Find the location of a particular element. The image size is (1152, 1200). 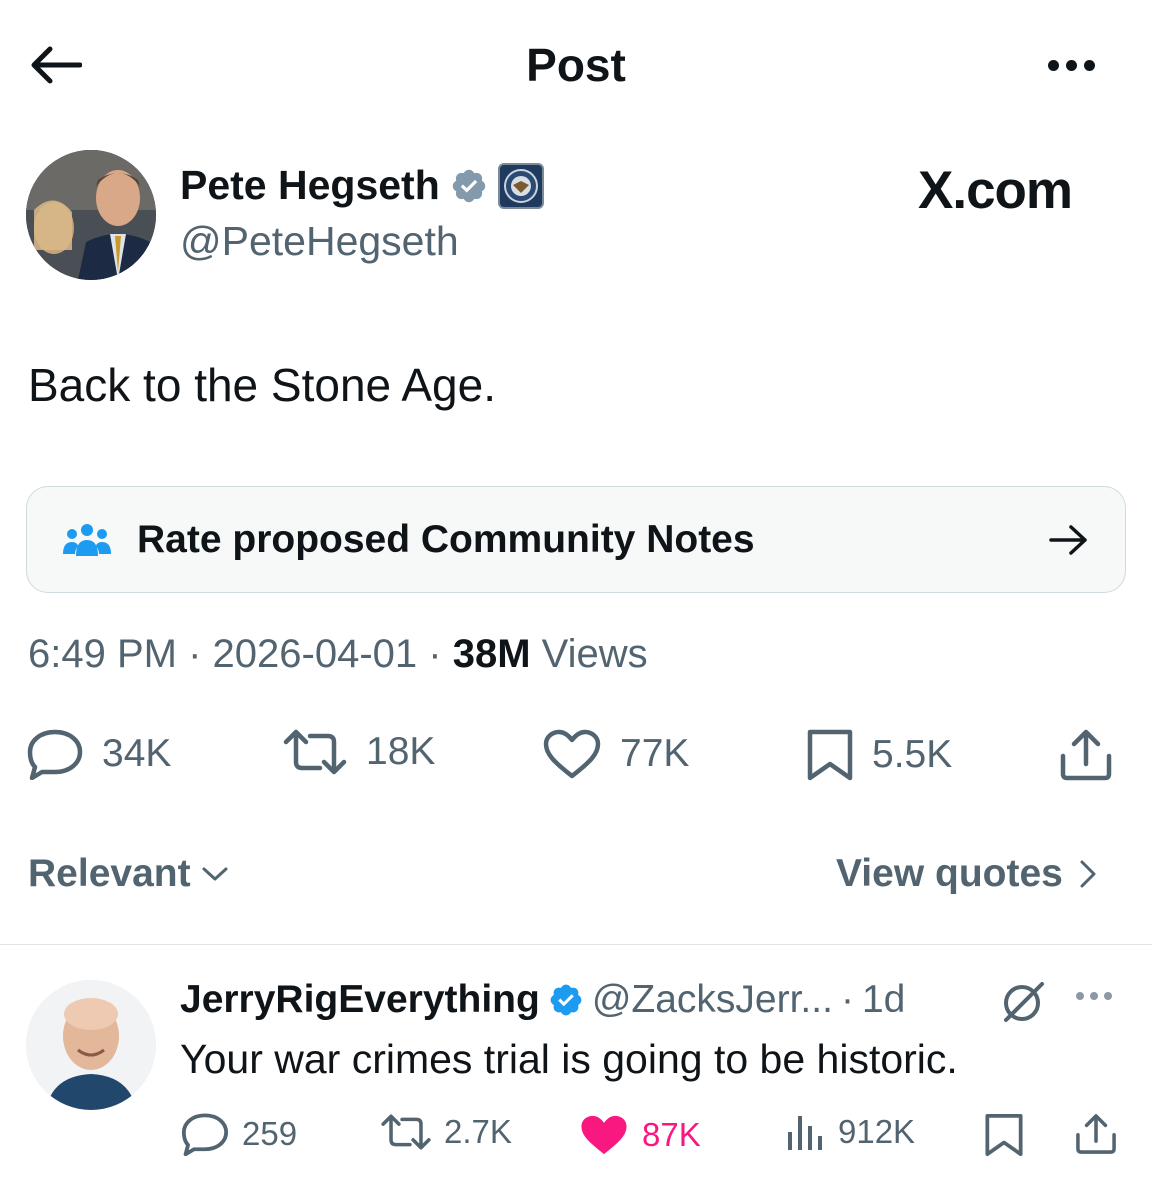

repost-button: 18K is located at coordinates (358, 752).